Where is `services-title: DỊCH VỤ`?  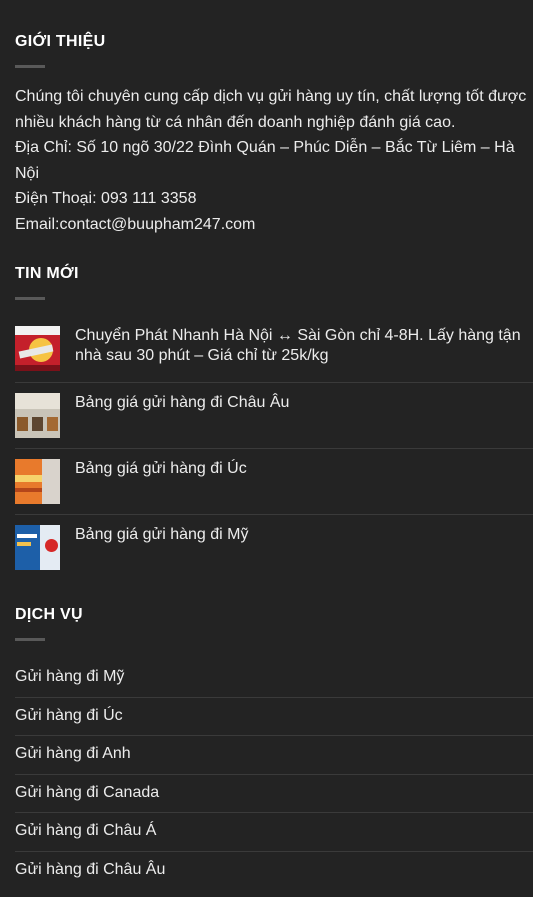
services-title: DỊCH VỤ is located at coordinates (49, 614).